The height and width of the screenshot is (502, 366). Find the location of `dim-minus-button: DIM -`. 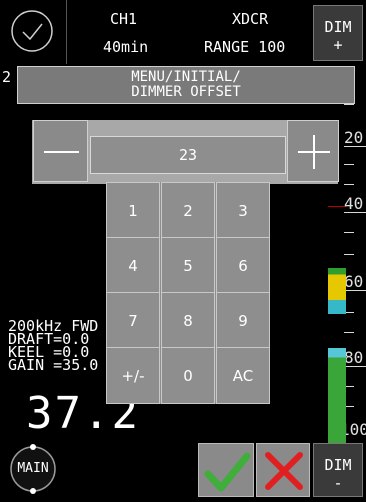

dim-minus-button: DIM - is located at coordinates (338, 470).